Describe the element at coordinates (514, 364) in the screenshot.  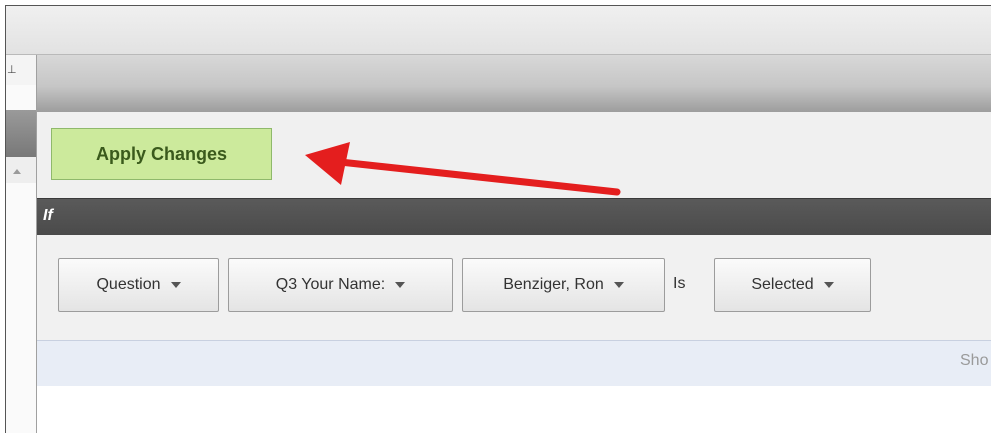
I see `info-band: Sho` at that location.